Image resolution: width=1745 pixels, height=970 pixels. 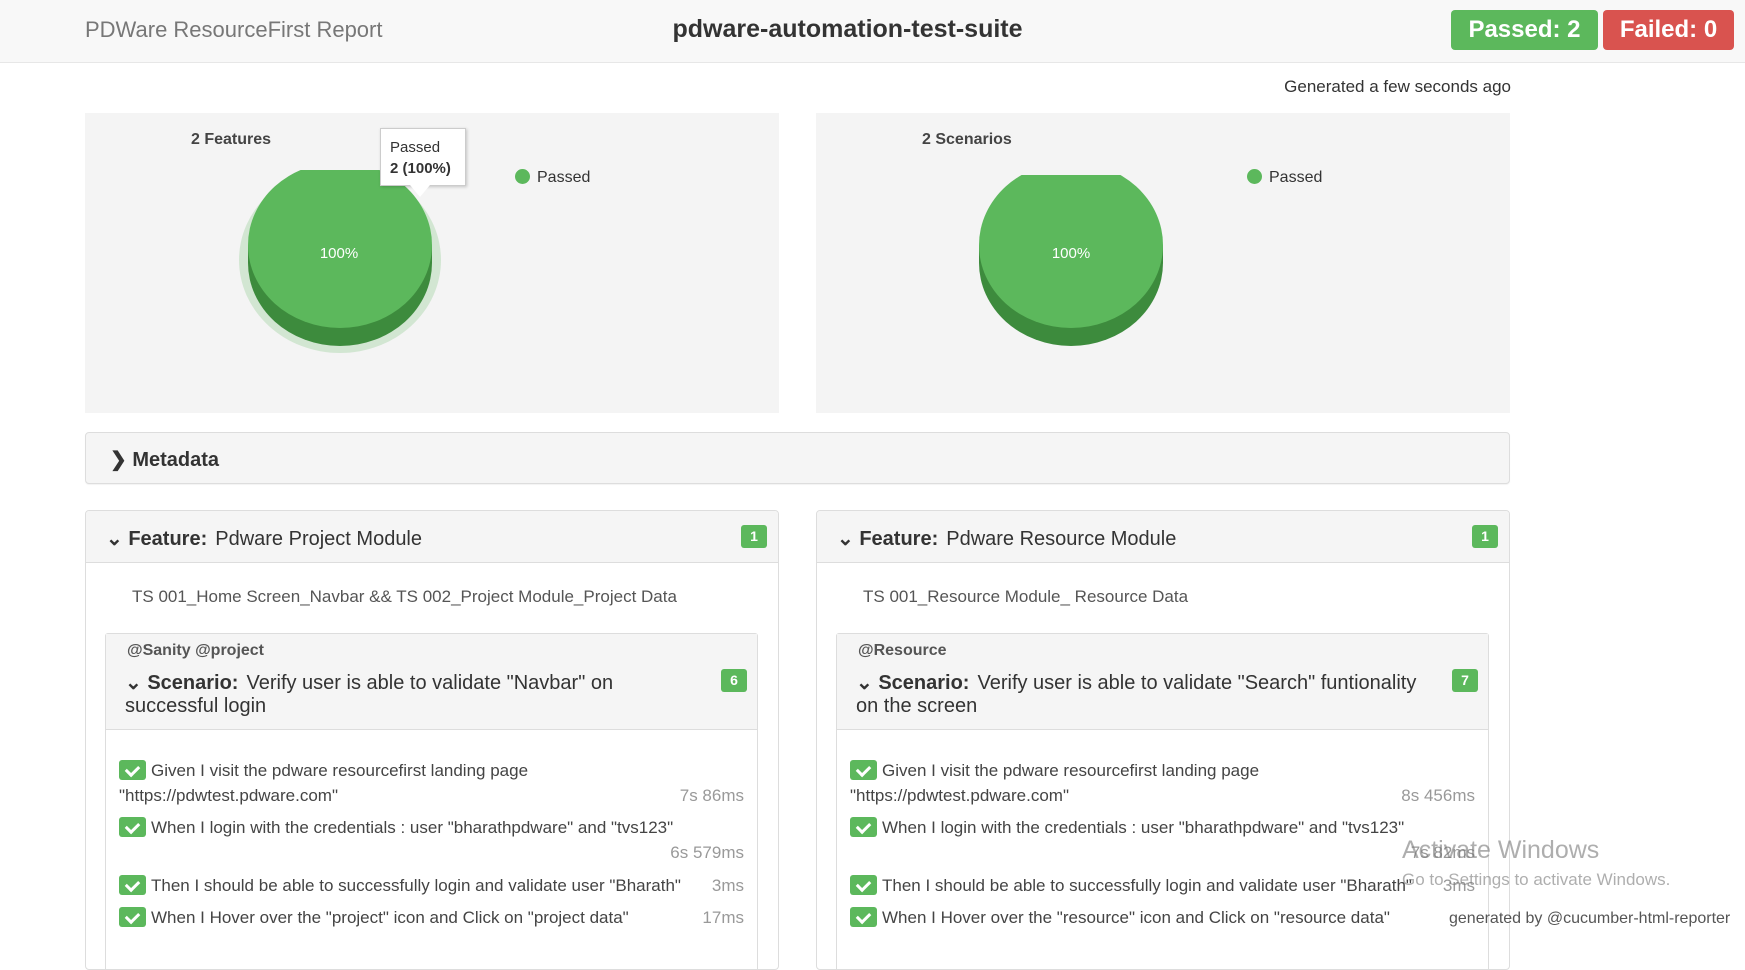 What do you see at coordinates (1438, 795) in the screenshot?
I see `step-duration: 8s 456ms` at bounding box center [1438, 795].